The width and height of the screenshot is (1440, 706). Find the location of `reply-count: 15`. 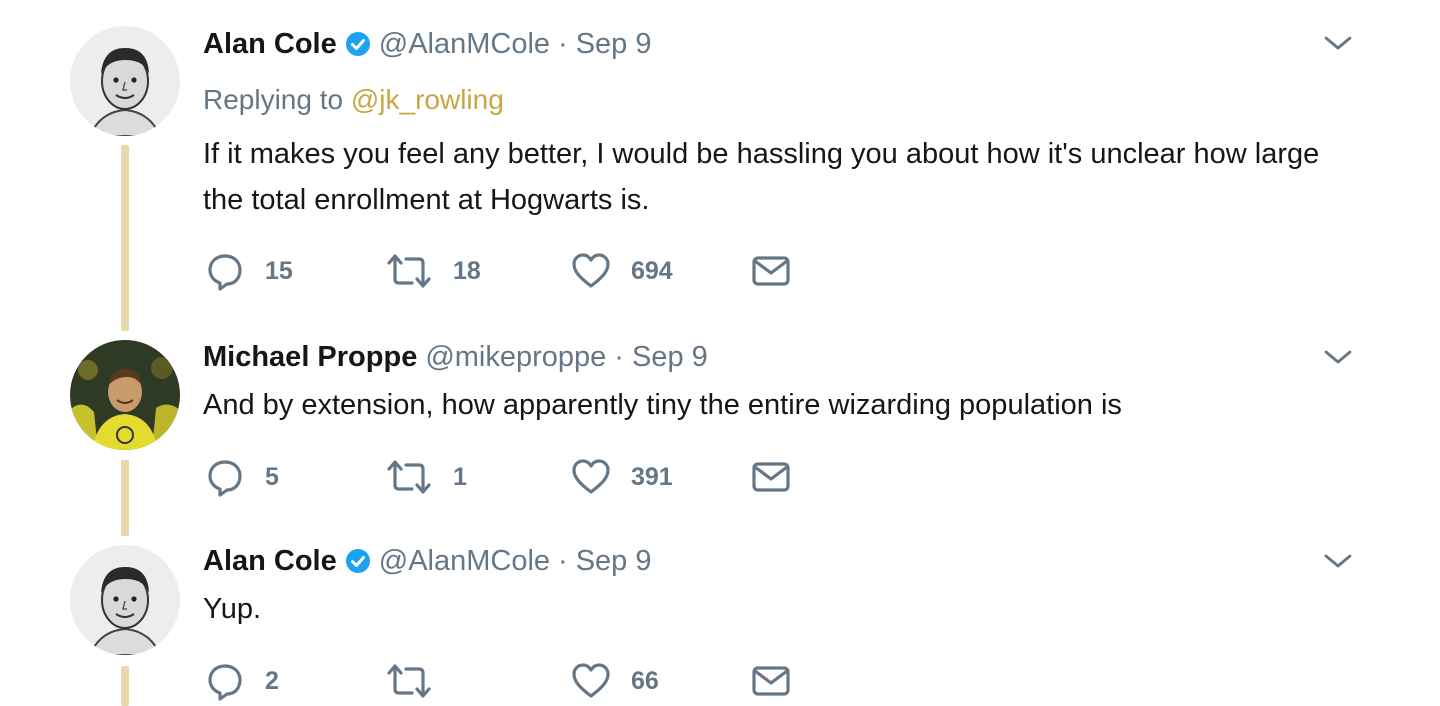

reply-count: 15 is located at coordinates (279, 270).